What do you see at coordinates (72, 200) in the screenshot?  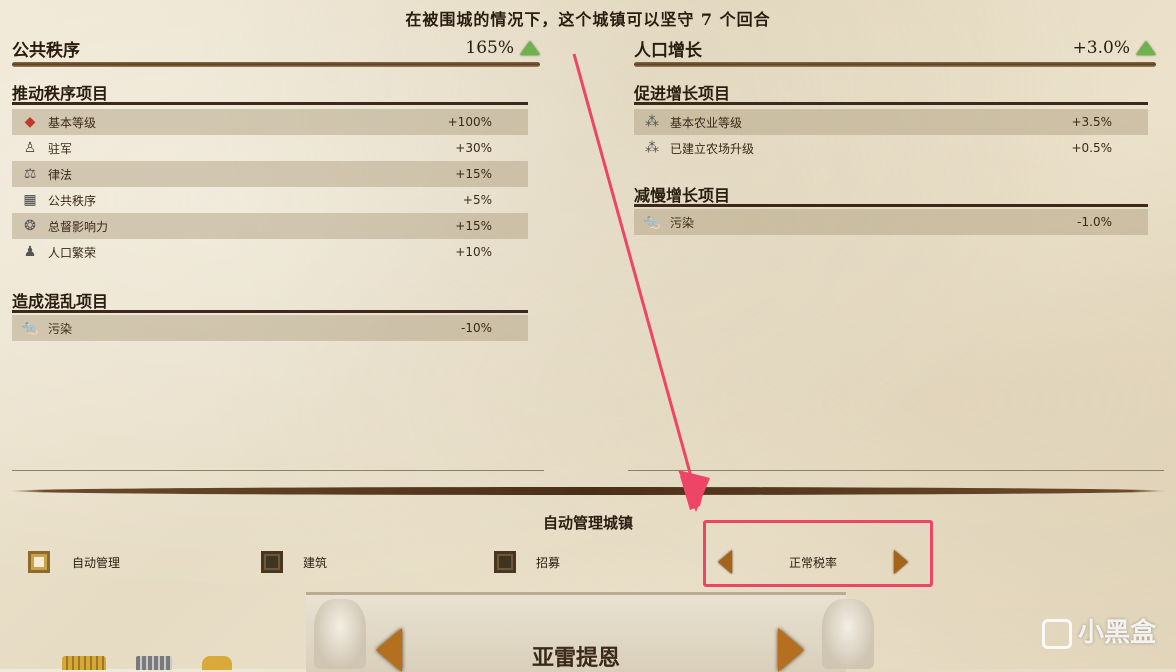 I see `modifier-label: 公共秩序` at bounding box center [72, 200].